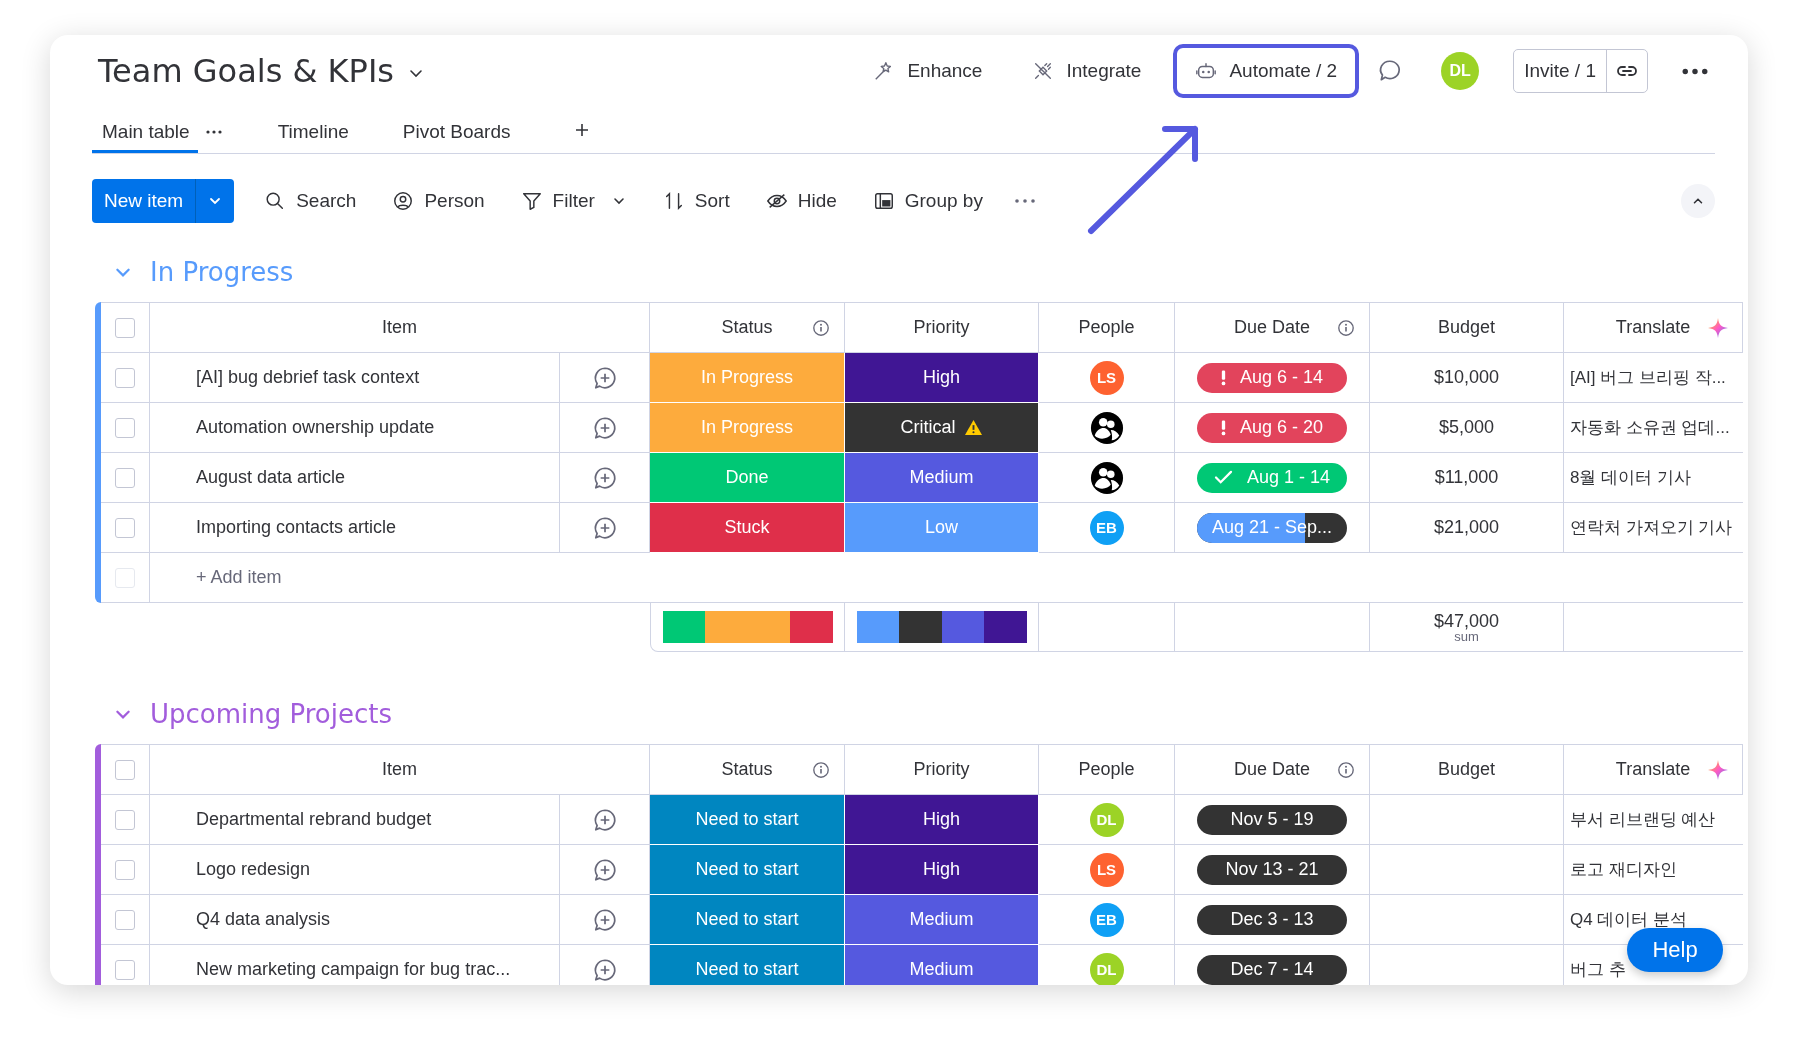  Describe the element at coordinates (1623, 870) in the screenshot. I see `translated-text: 로고 재디자인` at that location.